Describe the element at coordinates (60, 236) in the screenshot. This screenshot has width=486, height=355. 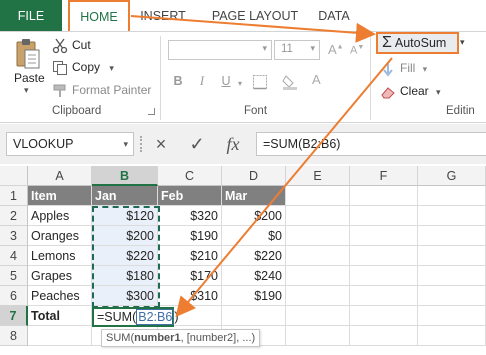
I see `cell-a3: Oranges` at that location.